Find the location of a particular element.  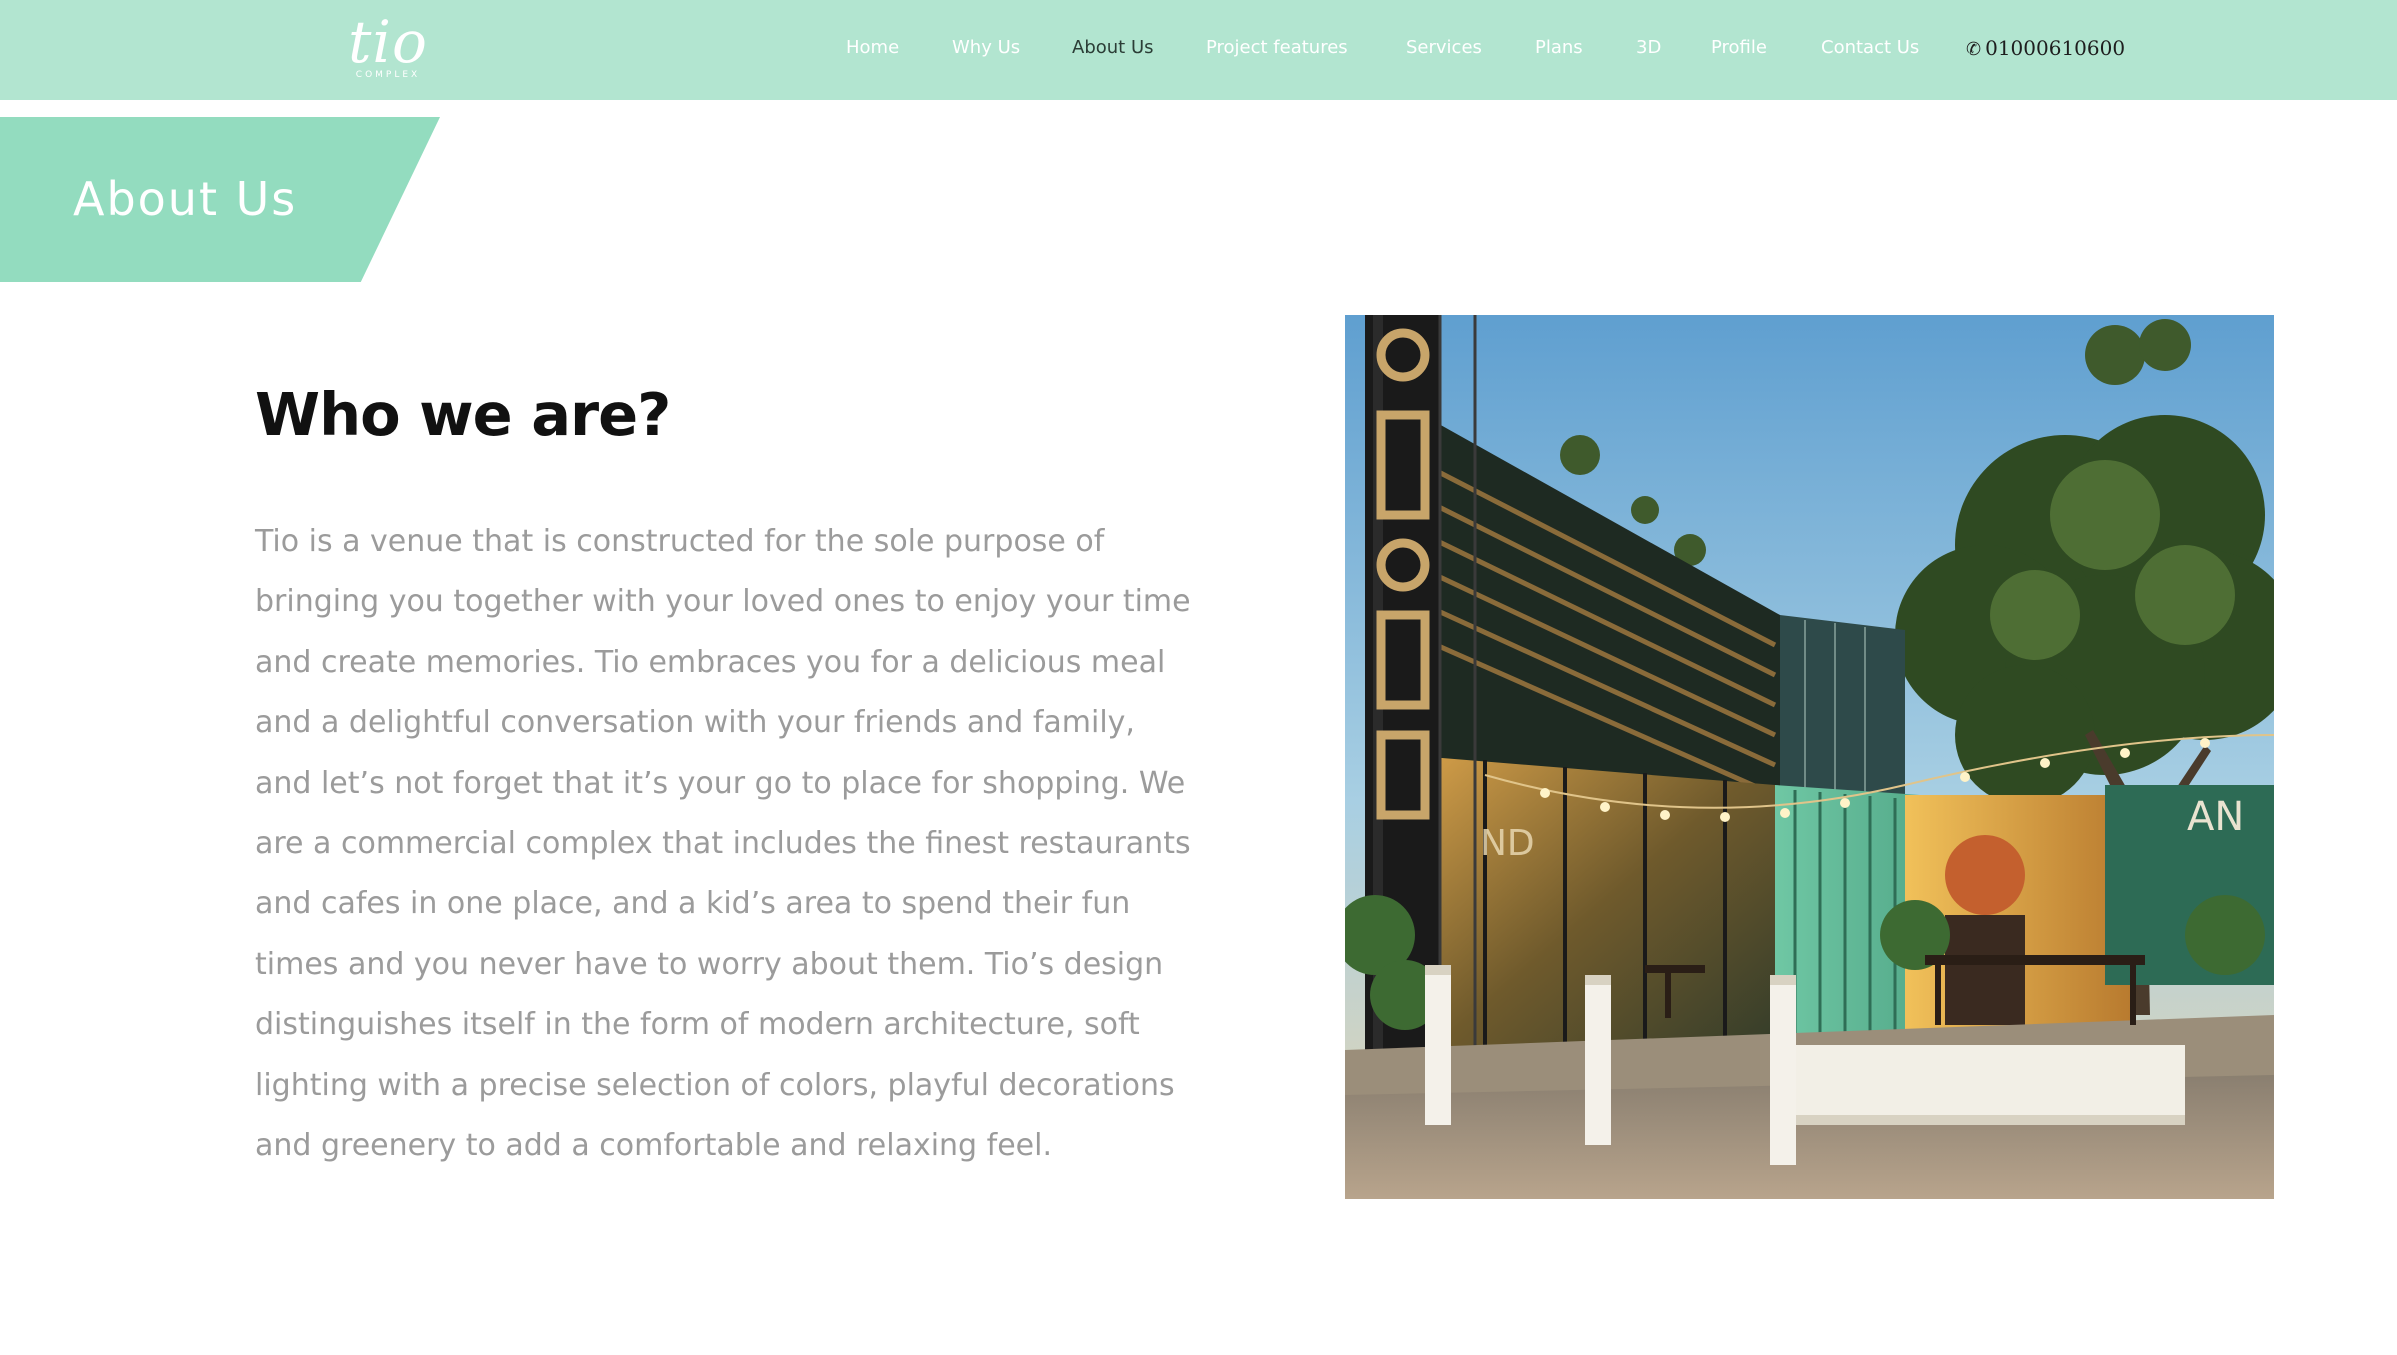

nav-link-project-features: Project features is located at coordinates (1277, 48).